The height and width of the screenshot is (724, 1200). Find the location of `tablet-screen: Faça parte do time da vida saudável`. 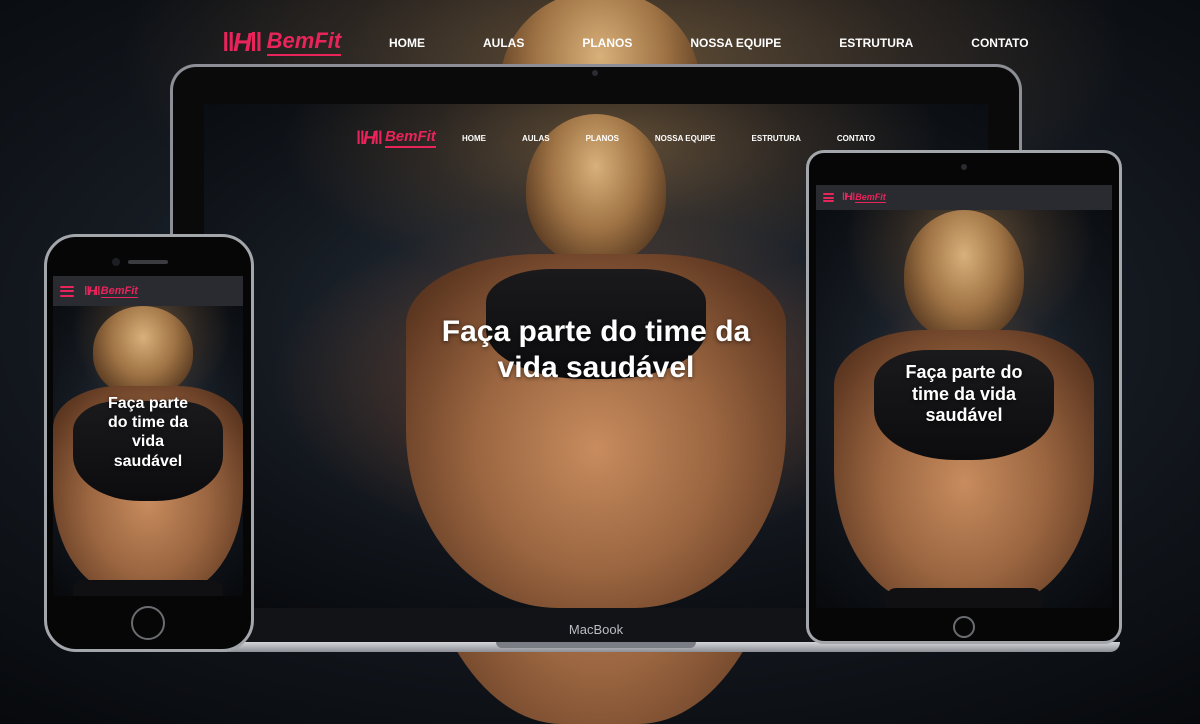

tablet-screen: Faça parte do time da vida saudável is located at coordinates (964, 409).